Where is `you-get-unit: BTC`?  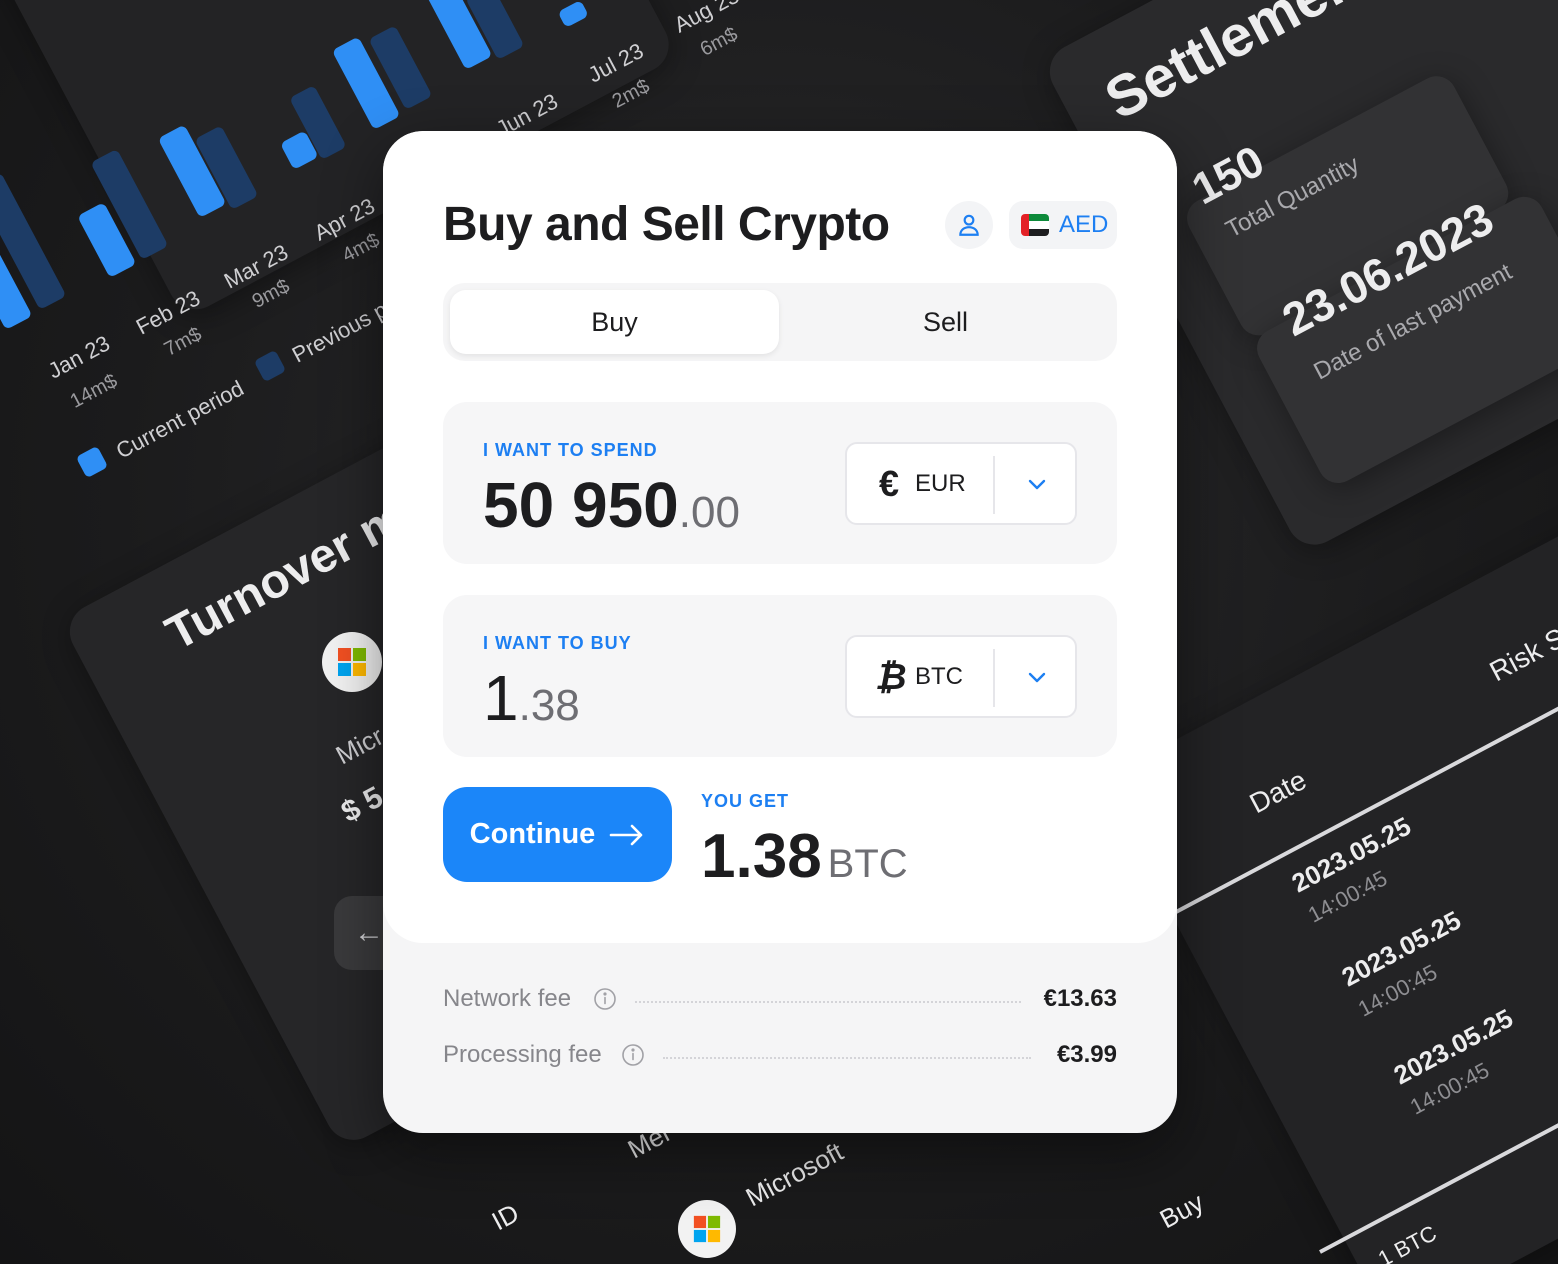
you-get-unit: BTC is located at coordinates (867, 864).